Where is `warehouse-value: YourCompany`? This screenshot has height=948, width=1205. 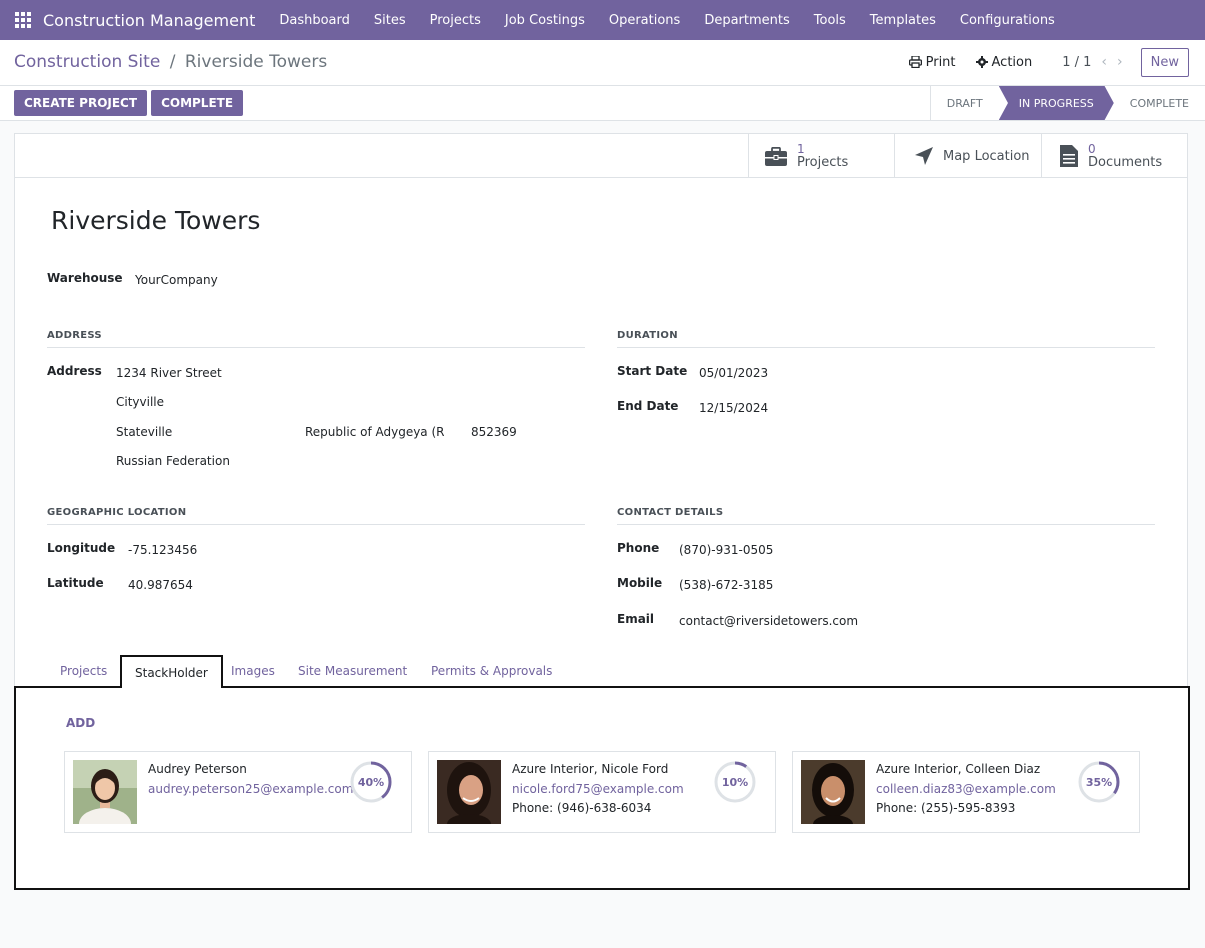
warehouse-value: YourCompany is located at coordinates (176, 280).